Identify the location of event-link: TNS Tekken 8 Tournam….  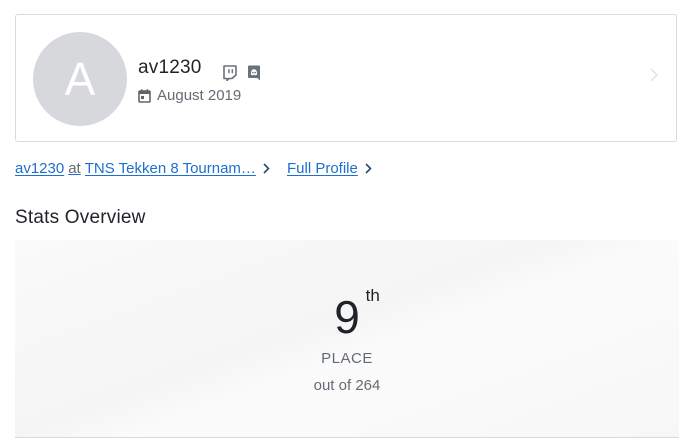
(170, 168).